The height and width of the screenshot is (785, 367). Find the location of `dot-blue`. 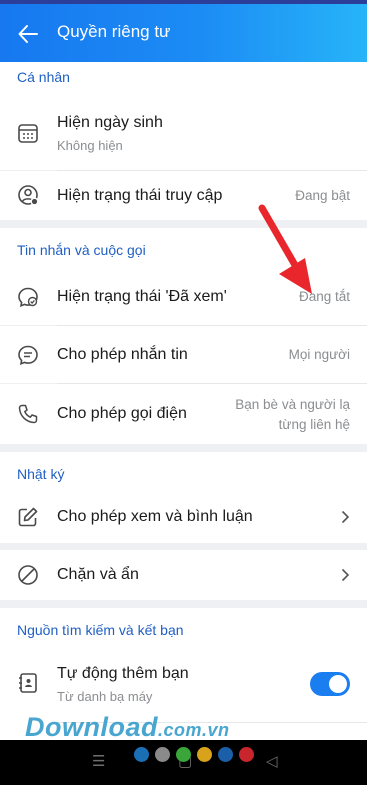

dot-blue is located at coordinates (141, 754).